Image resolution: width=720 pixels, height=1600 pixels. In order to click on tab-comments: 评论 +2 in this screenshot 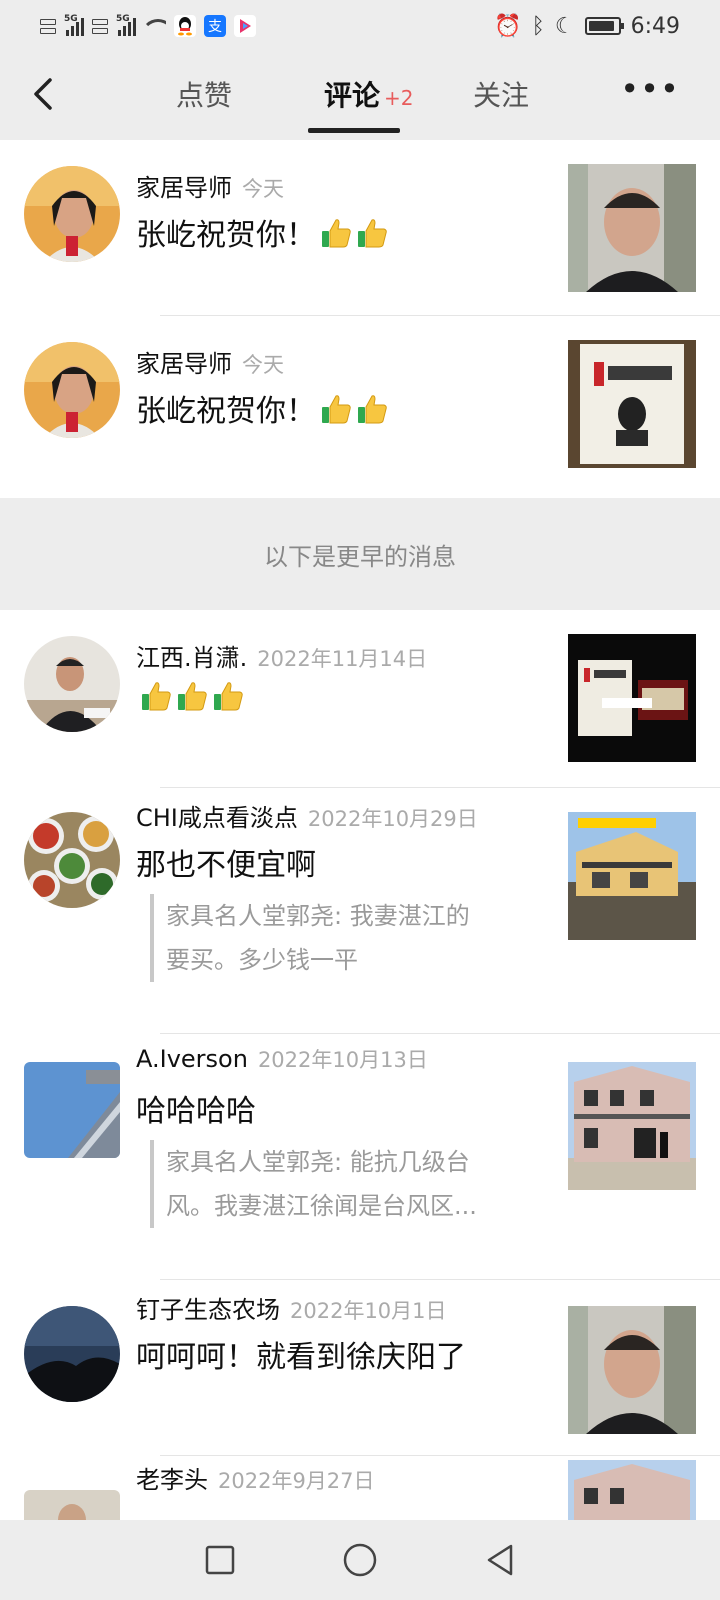, I will do `click(369, 94)`.